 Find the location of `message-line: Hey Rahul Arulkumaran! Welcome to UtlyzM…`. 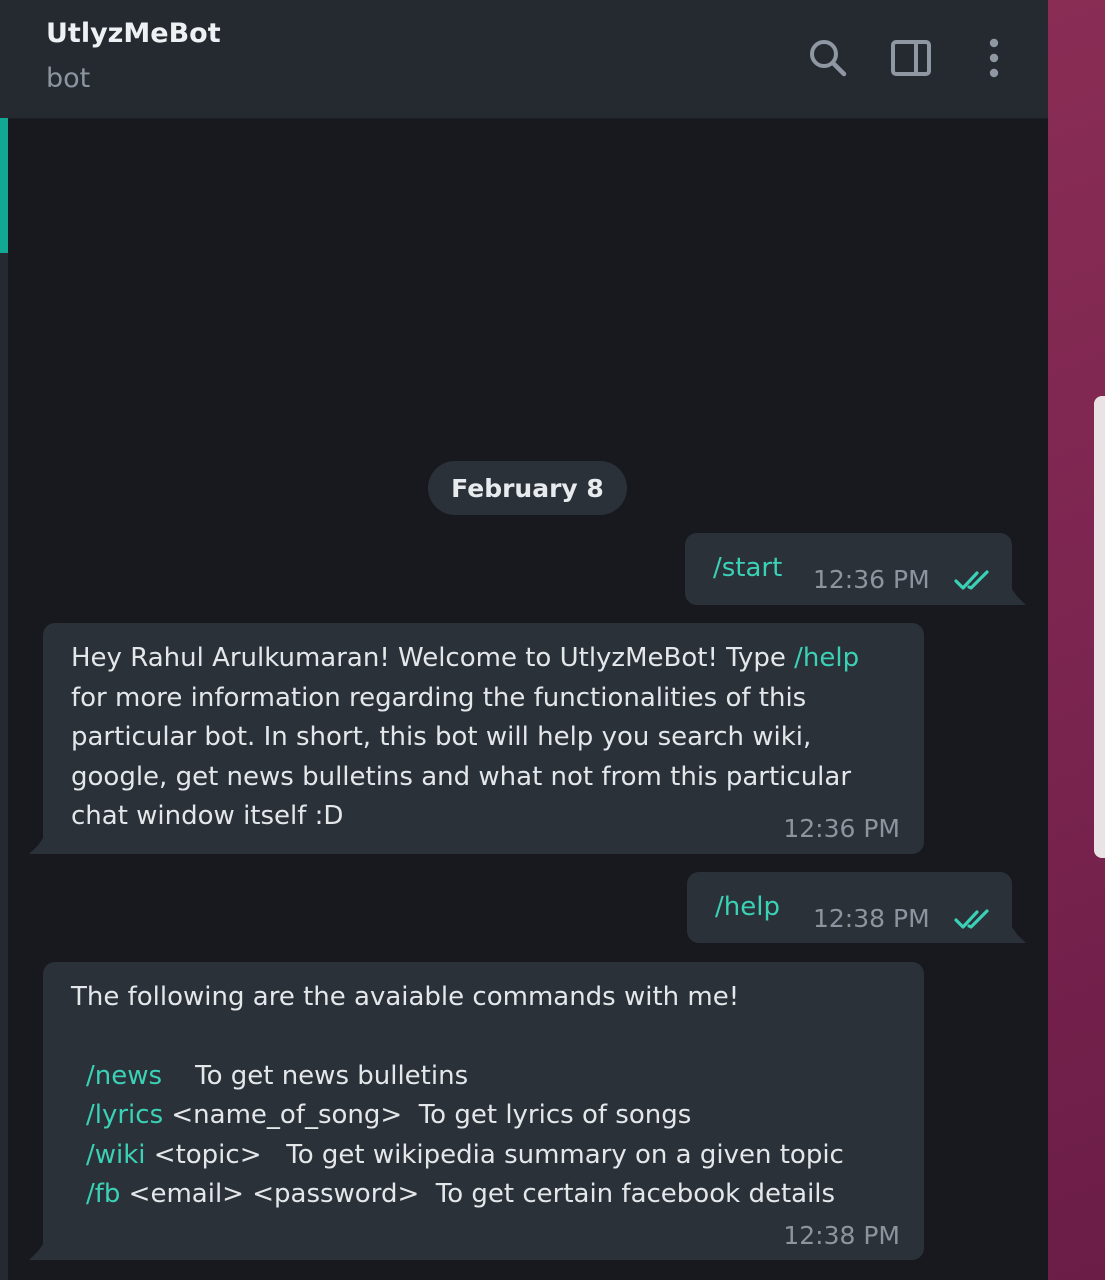

message-line: Hey Rahul Arulkumaran! Welcome to UtlyzM… is located at coordinates (465, 659).